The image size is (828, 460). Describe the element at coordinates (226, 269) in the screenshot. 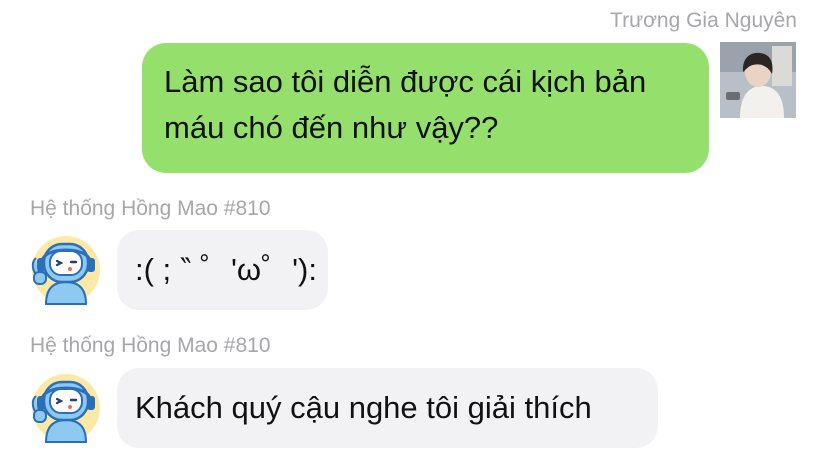

I see `message-text: :( ; ‶ ゜'ω゜'):` at that location.